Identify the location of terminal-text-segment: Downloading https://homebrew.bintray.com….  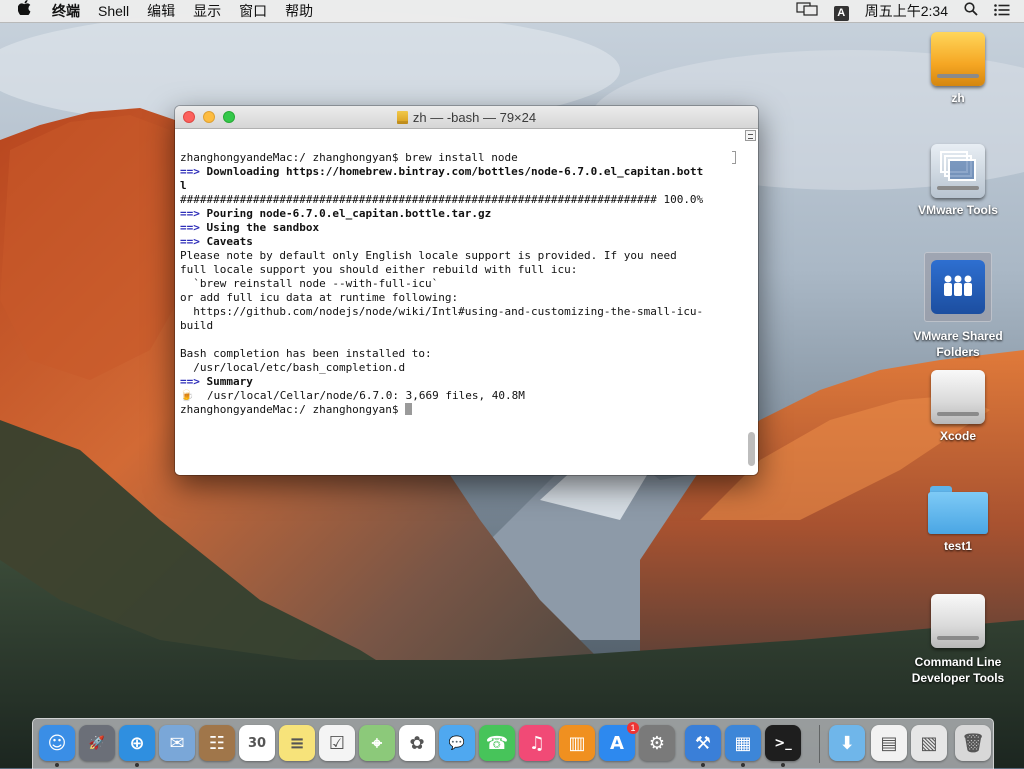
(451, 171).